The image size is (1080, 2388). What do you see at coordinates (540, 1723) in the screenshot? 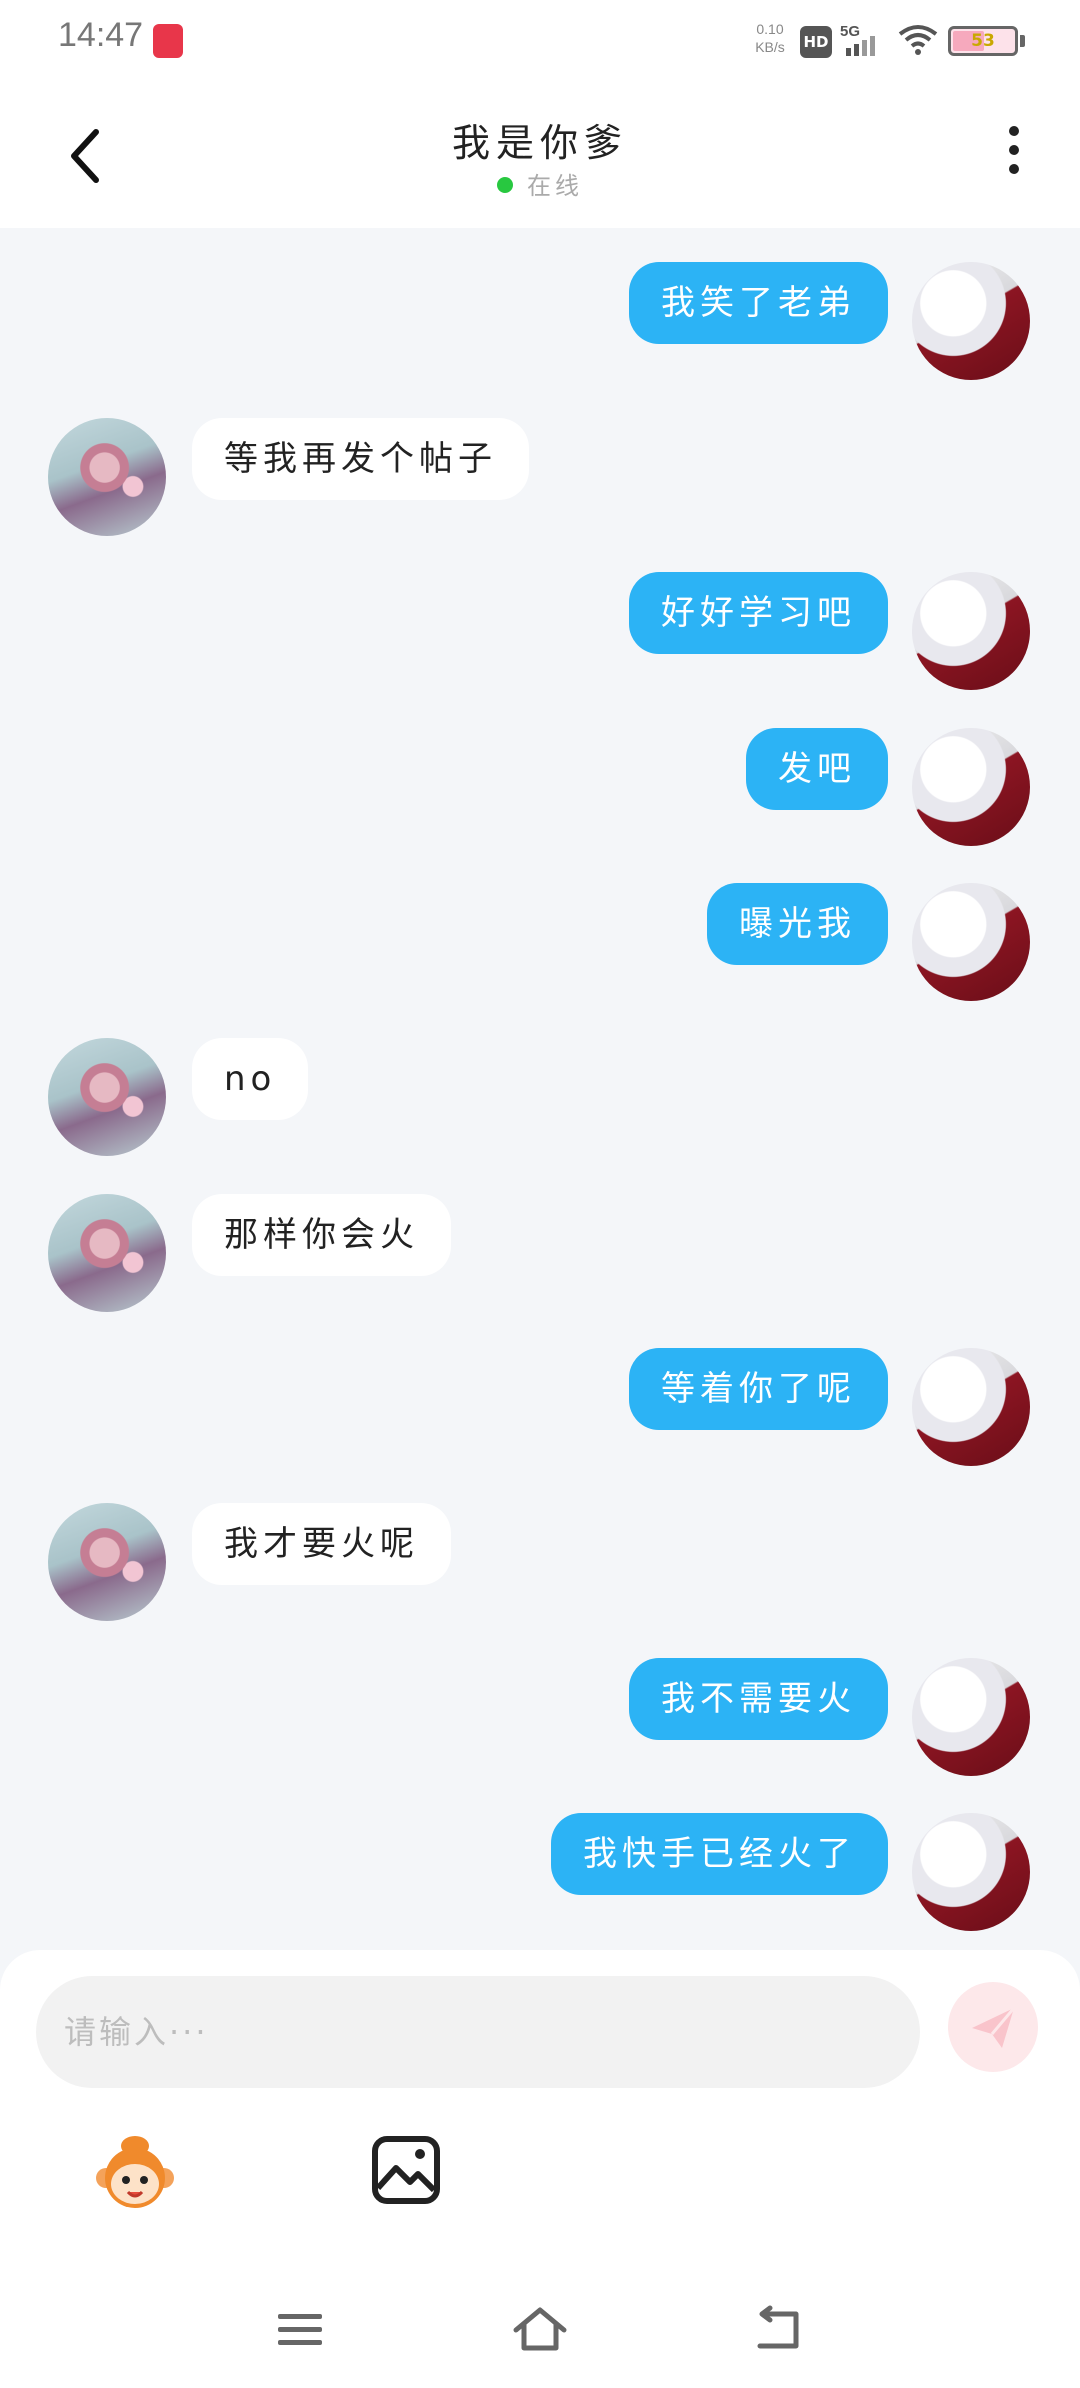
I see `message-row-outgoing: 我不需要火` at bounding box center [540, 1723].